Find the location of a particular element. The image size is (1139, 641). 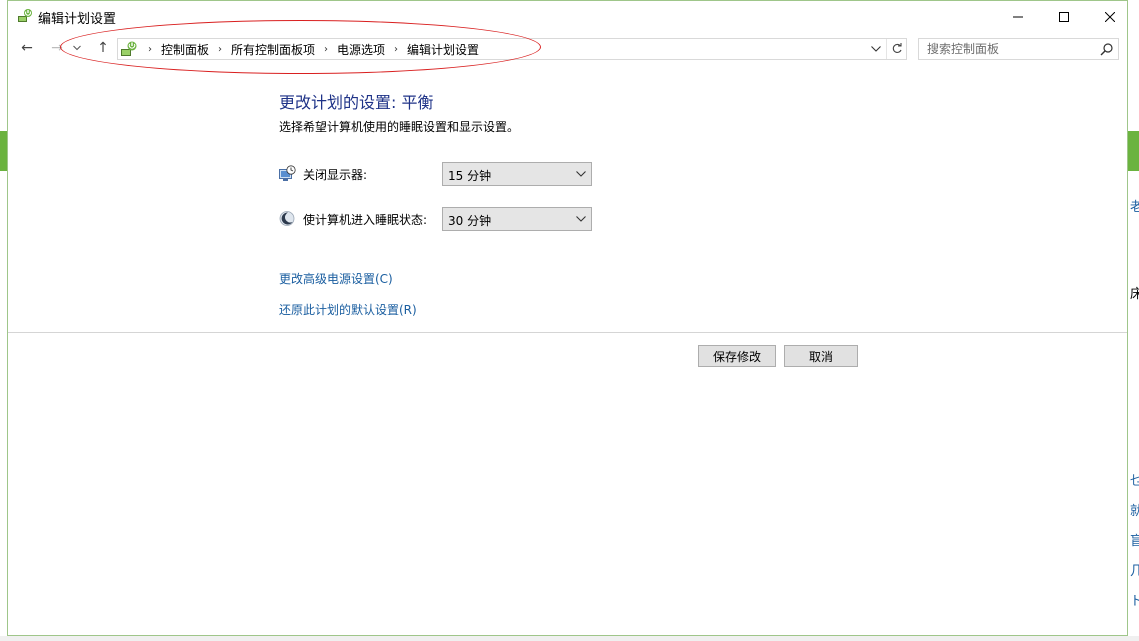

refresh-button is located at coordinates (896, 49).